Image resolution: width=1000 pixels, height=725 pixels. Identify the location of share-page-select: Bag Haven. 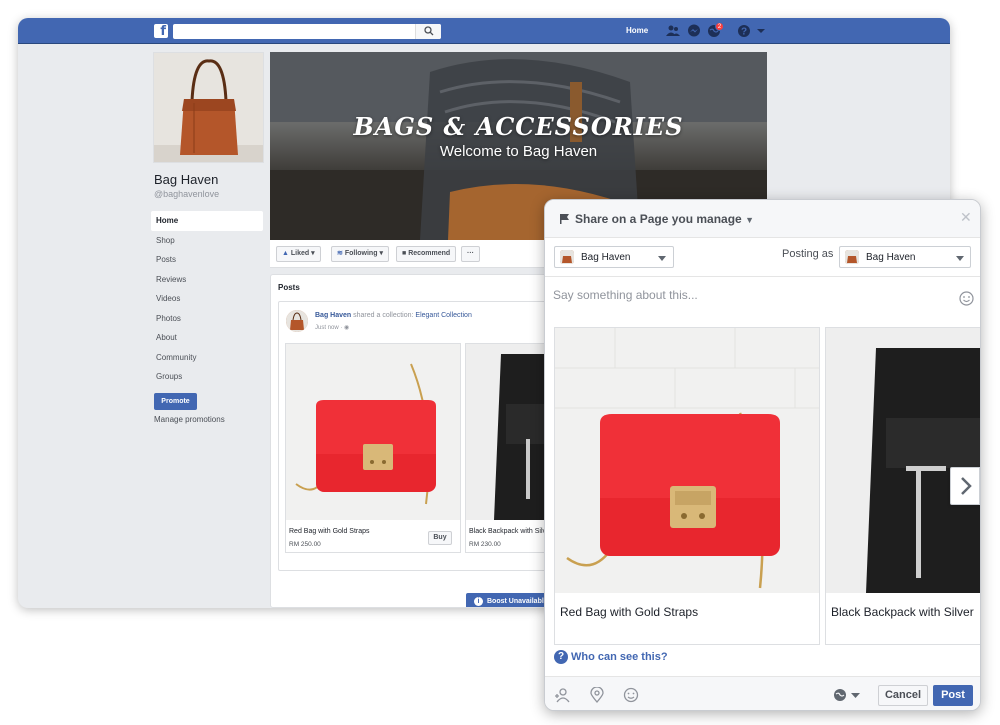
(614, 257).